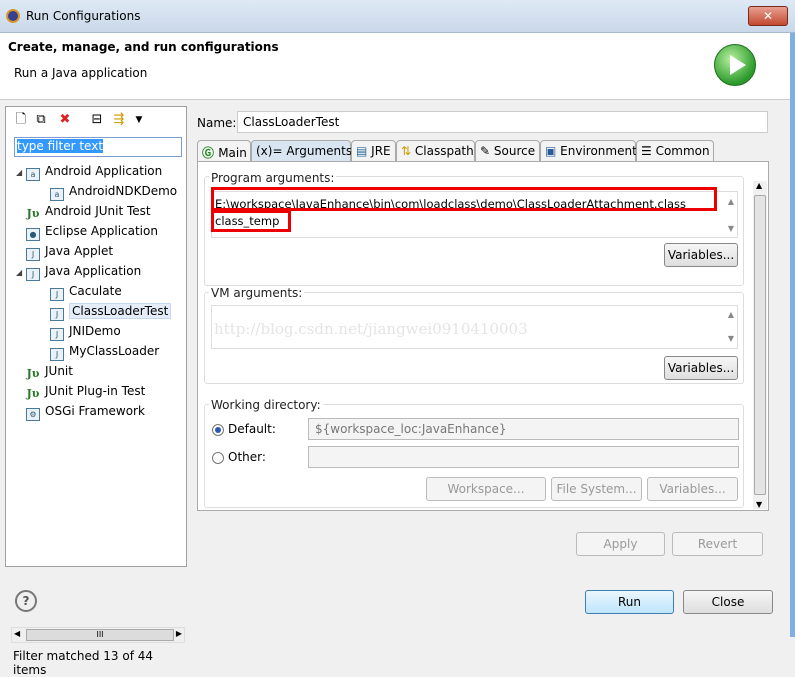  I want to click on delete-icon: ✖, so click(65, 120).